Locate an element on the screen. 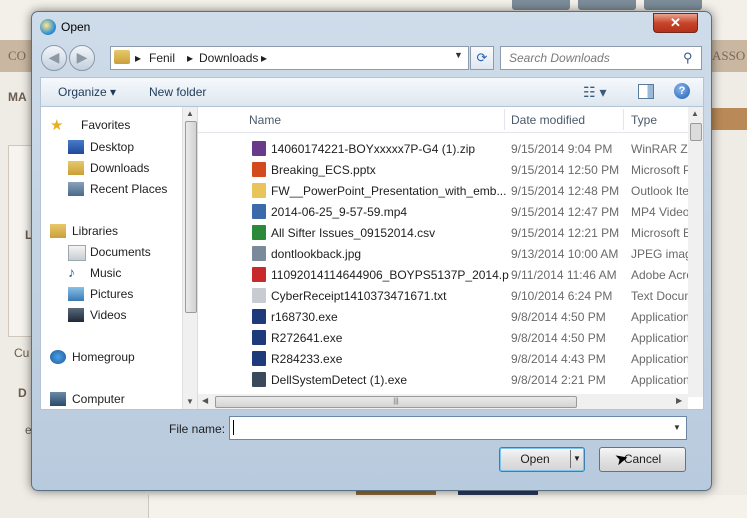 This screenshot has height=518, width=747. text-file-icon is located at coordinates (259, 295).